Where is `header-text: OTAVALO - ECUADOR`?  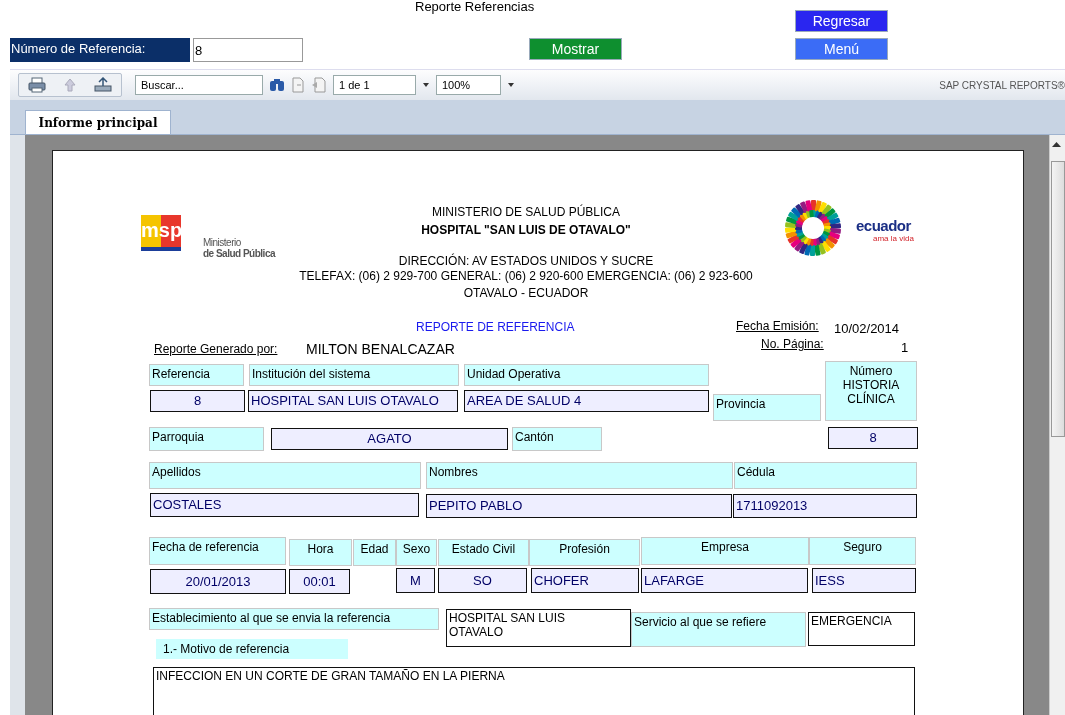 header-text: OTAVALO - ECUADOR is located at coordinates (526, 293).